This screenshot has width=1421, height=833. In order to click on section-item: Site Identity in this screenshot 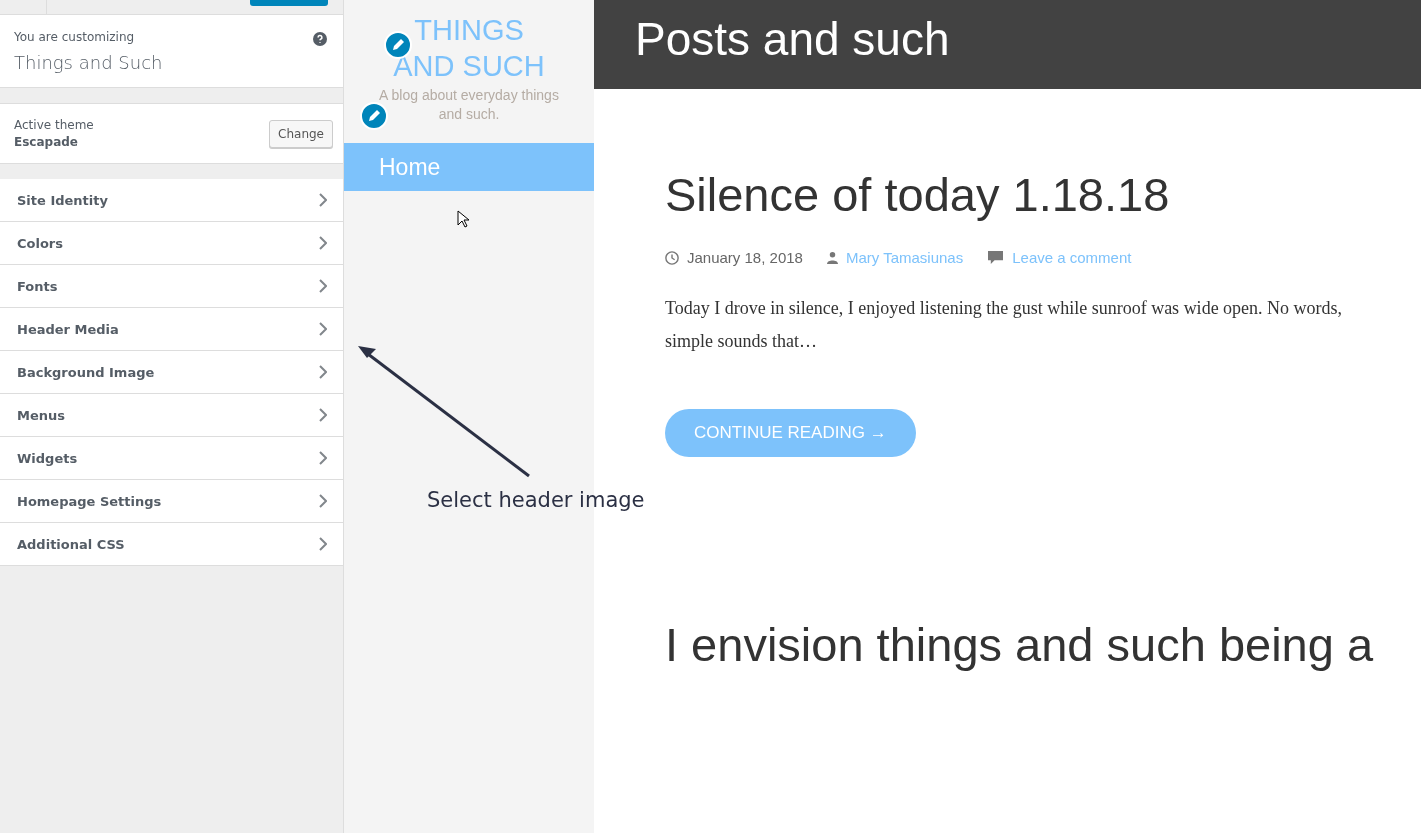, I will do `click(171, 200)`.